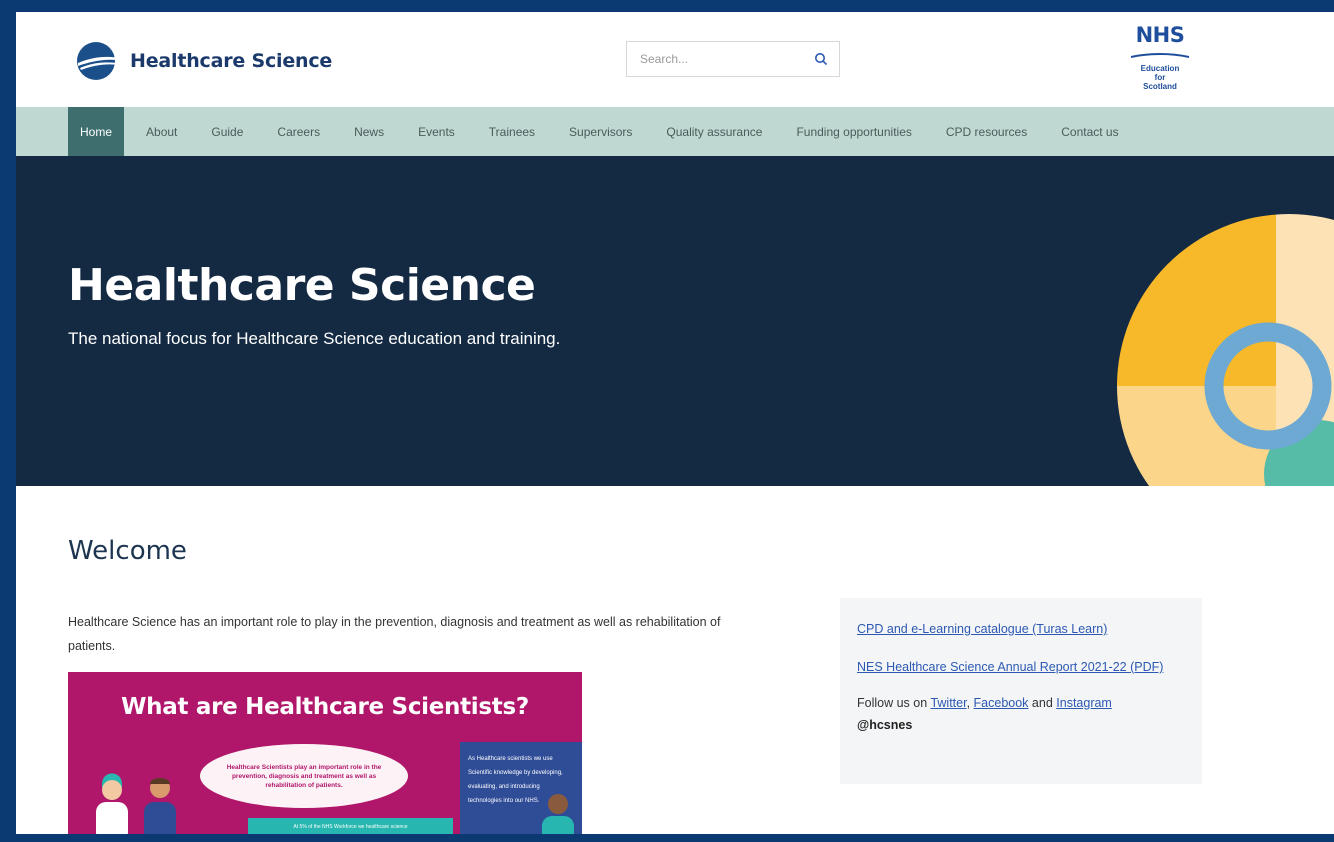 Image resolution: width=1334 pixels, height=842 pixels. Describe the element at coordinates (853, 131) in the screenshot. I see `nav-item-funding-opportunities: Funding opportunities` at that location.